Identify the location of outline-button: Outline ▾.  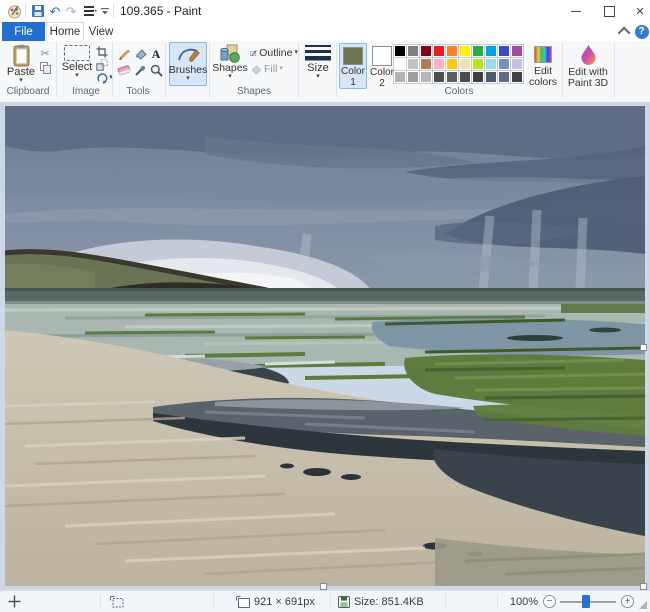
(274, 53).